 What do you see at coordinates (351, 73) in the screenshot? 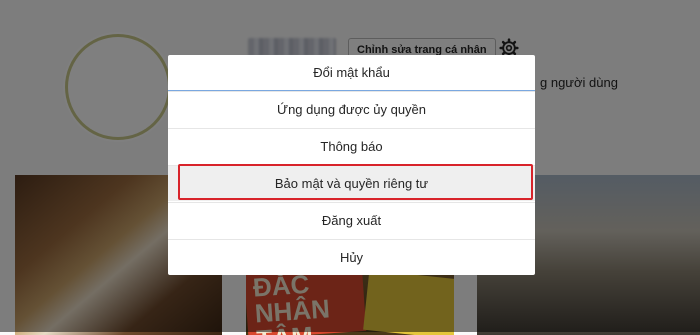
I see `change-password-item: Đổi mật khẩu` at bounding box center [351, 73].